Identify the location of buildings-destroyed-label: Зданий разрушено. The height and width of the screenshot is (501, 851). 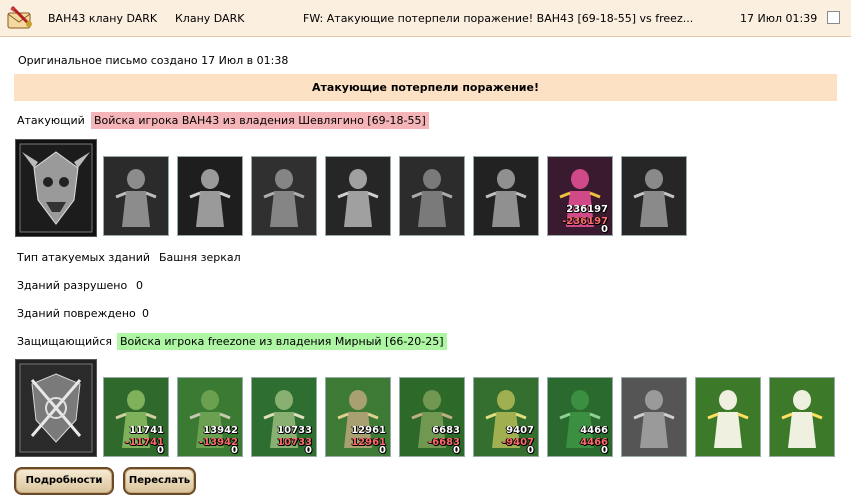
(72, 285).